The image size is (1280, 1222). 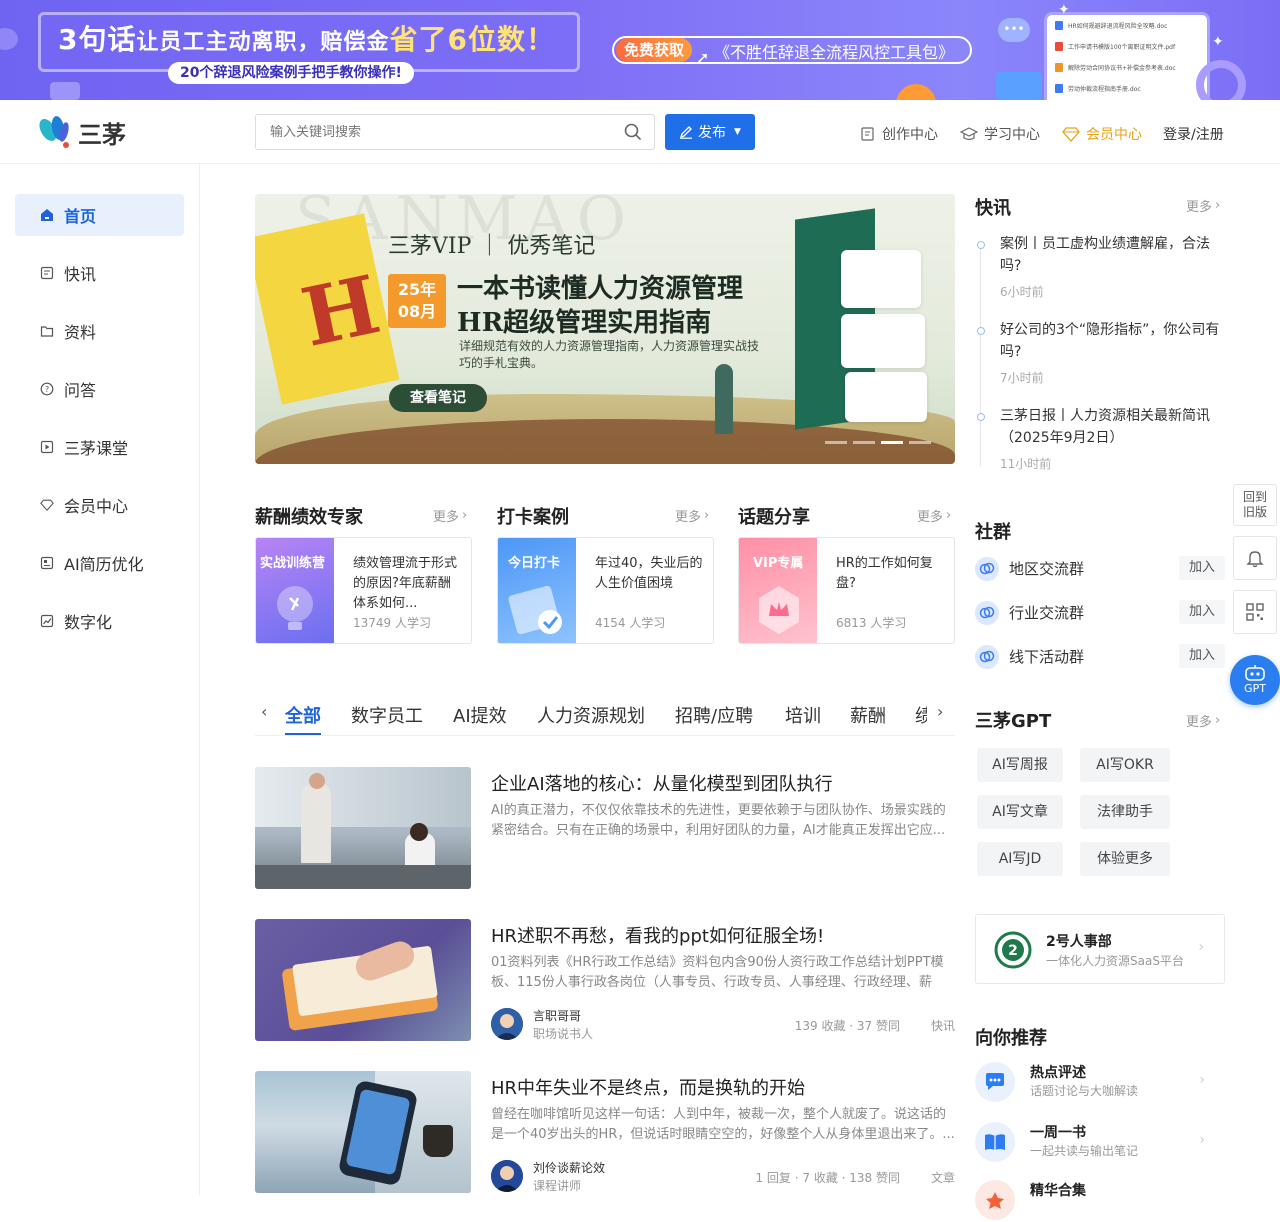 What do you see at coordinates (363, 590) in the screenshot?
I see `course-card: 实战训练营 绩效管理流于形式的原因?年底薪酬体系如何... 13749 人学习` at bounding box center [363, 590].